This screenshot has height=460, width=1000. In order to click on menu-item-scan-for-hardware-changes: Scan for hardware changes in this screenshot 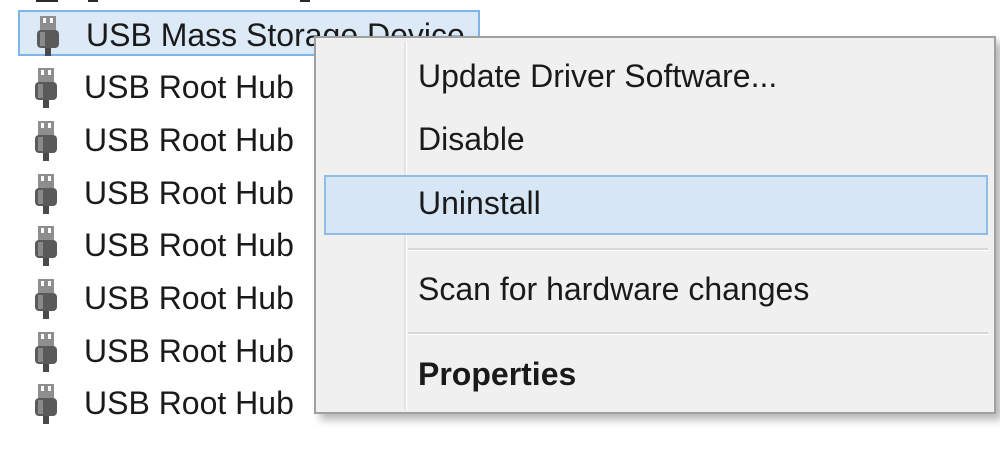, I will do `click(656, 291)`.